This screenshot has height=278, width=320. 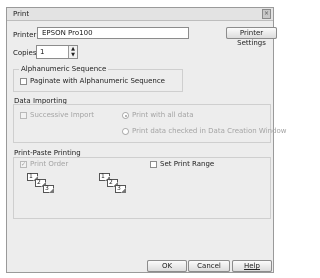 I want to click on copies-value: 1, so click(x=42, y=52).